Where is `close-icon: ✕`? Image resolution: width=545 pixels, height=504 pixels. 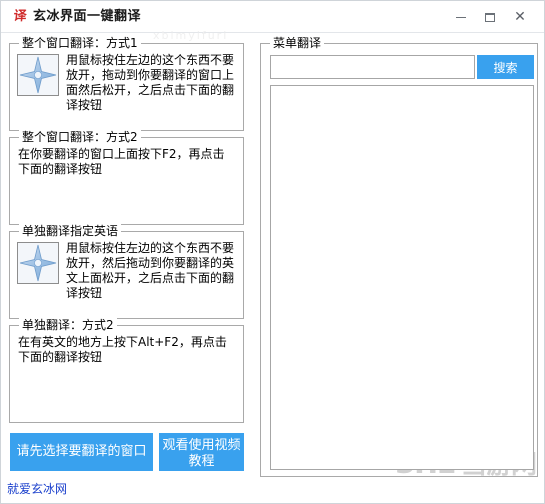 close-icon: ✕ is located at coordinates (520, 17).